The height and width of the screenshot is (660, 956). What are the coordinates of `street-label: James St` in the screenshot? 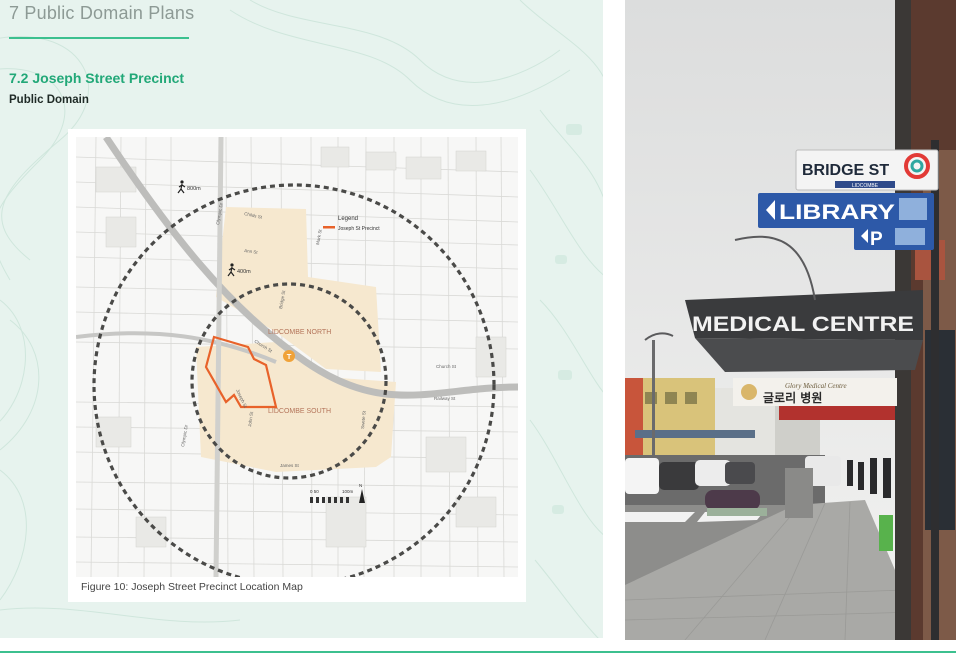 It's located at (290, 465).